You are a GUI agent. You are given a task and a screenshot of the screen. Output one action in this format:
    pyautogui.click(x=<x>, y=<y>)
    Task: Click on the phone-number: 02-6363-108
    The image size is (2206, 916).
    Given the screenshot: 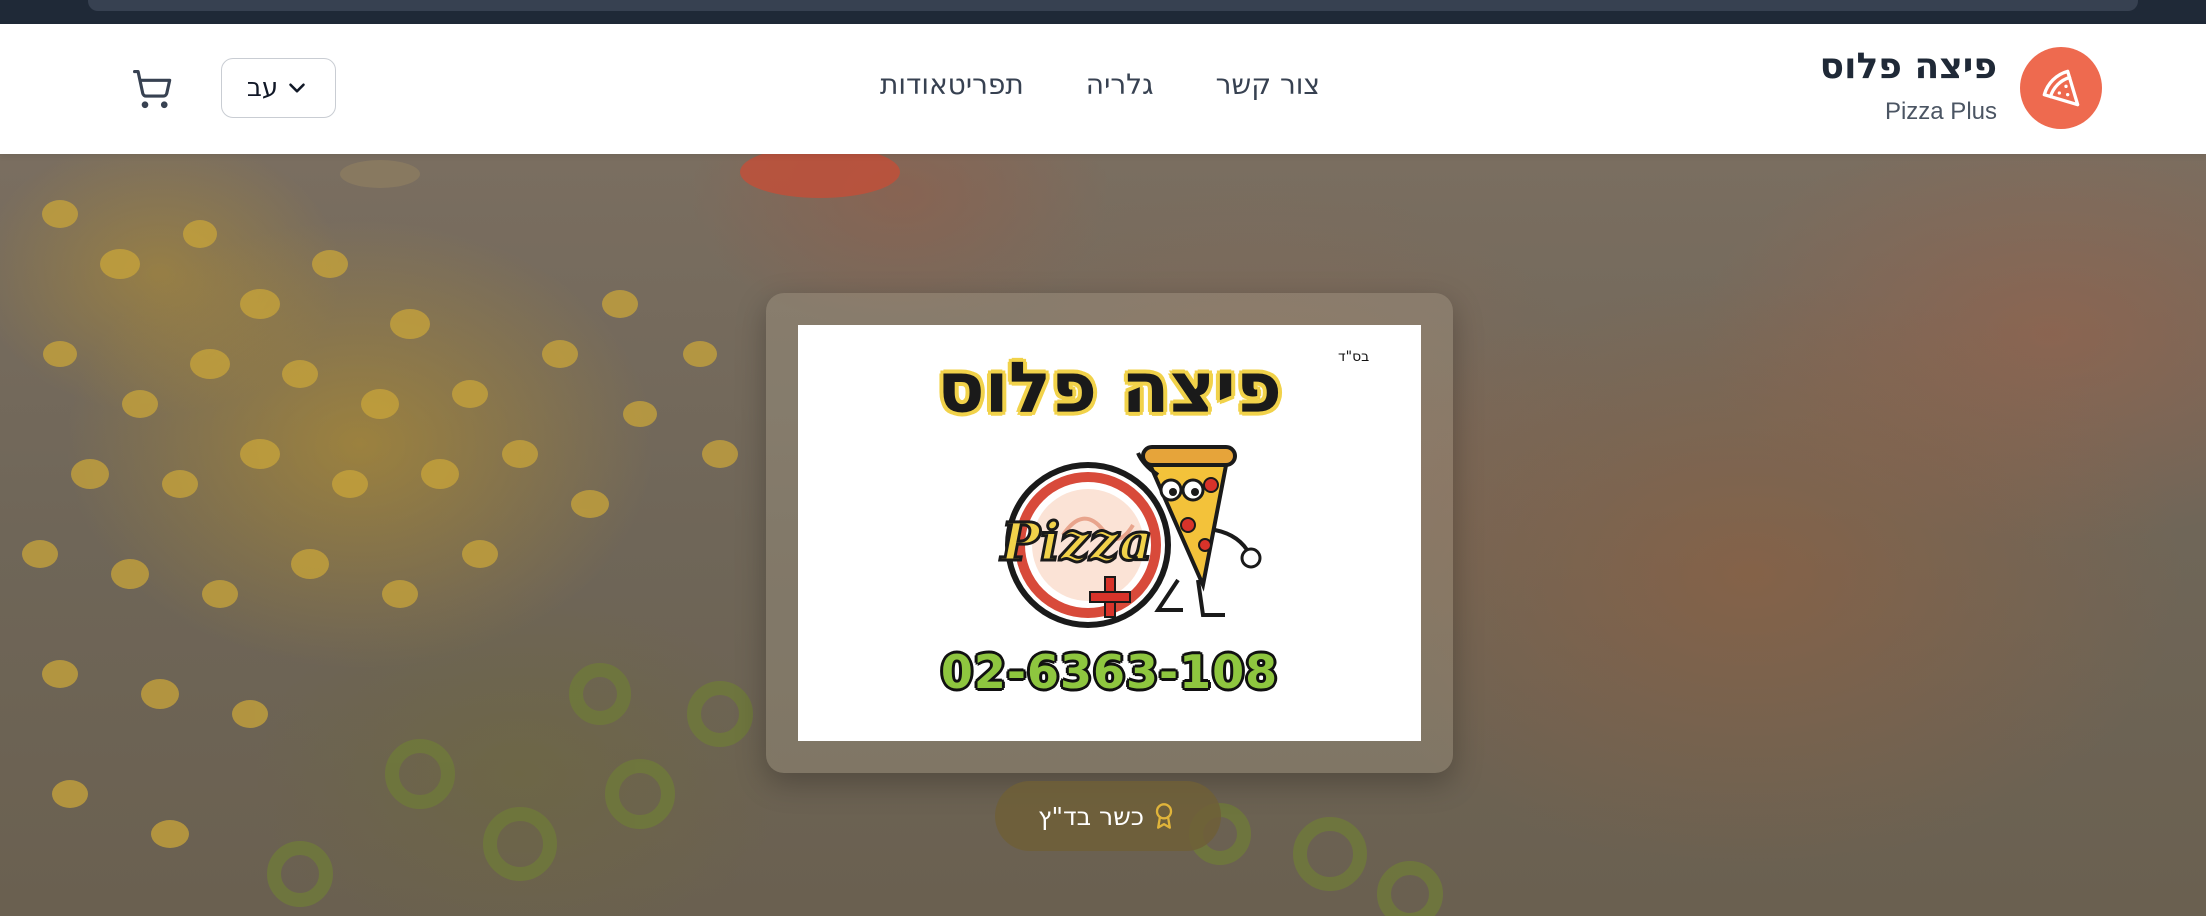 What is the action you would take?
    pyautogui.click(x=1109, y=672)
    